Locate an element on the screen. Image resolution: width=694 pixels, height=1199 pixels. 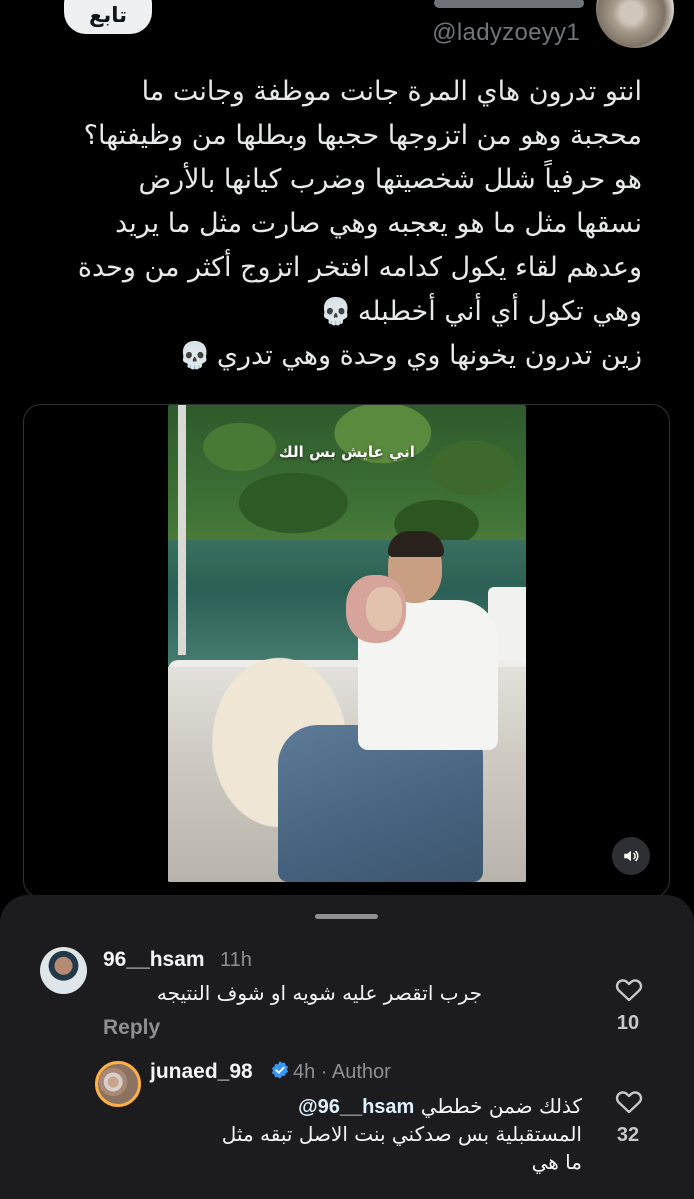
comment-username: junaed_98 is located at coordinates (201, 1072).